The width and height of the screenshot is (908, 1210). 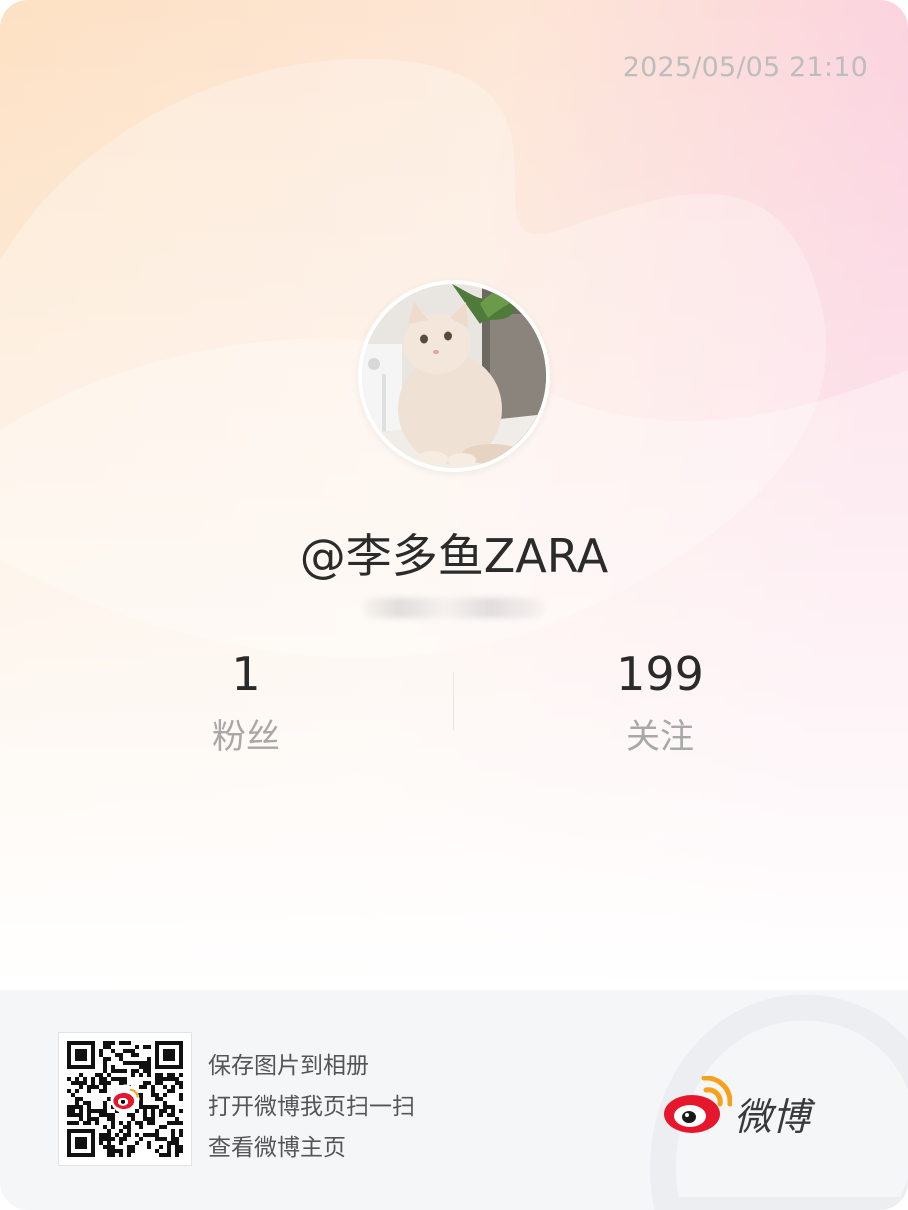 I want to click on footer-line-view: 查看微博主页, so click(x=277, y=1148).